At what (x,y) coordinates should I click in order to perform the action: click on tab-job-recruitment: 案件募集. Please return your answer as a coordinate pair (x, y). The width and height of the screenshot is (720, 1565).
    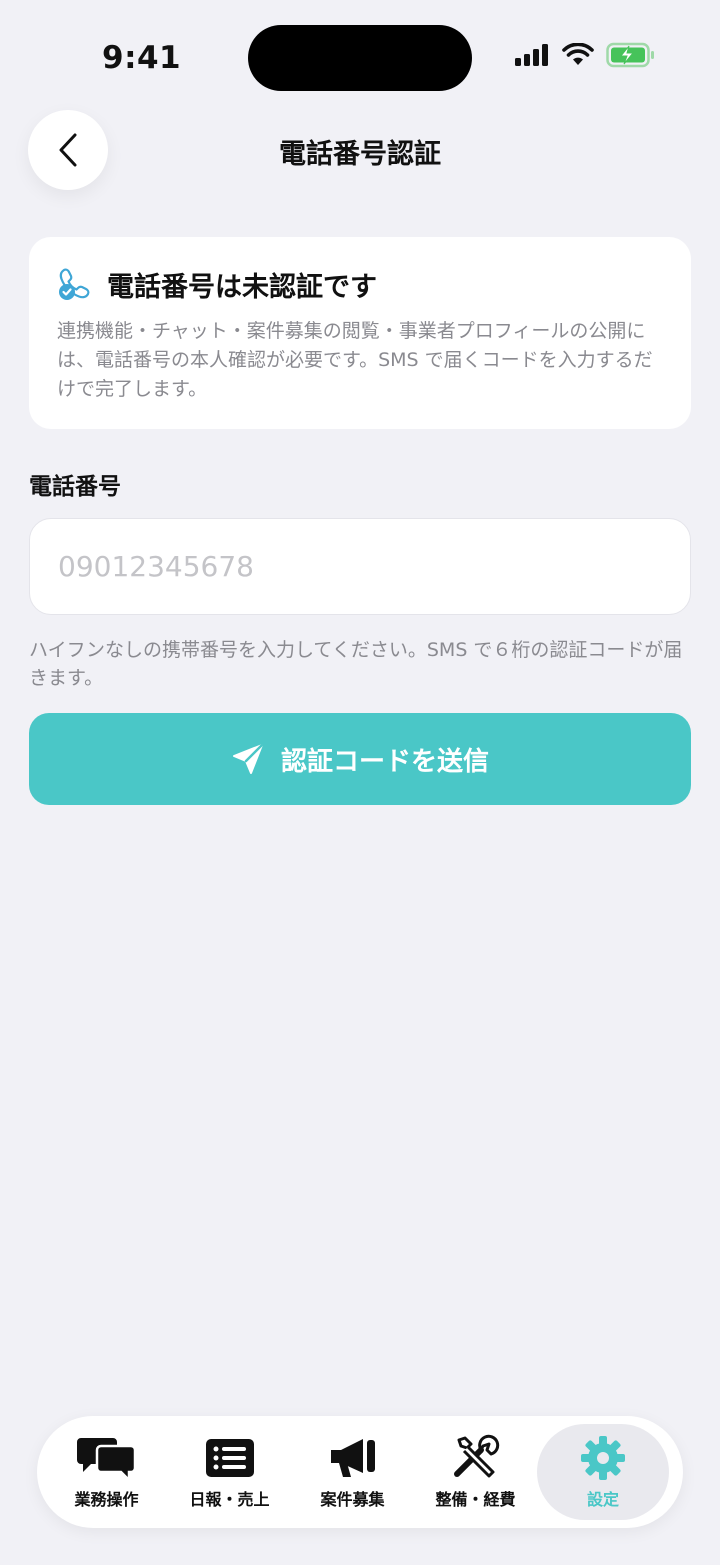
    Looking at the image, I should click on (352, 1472).